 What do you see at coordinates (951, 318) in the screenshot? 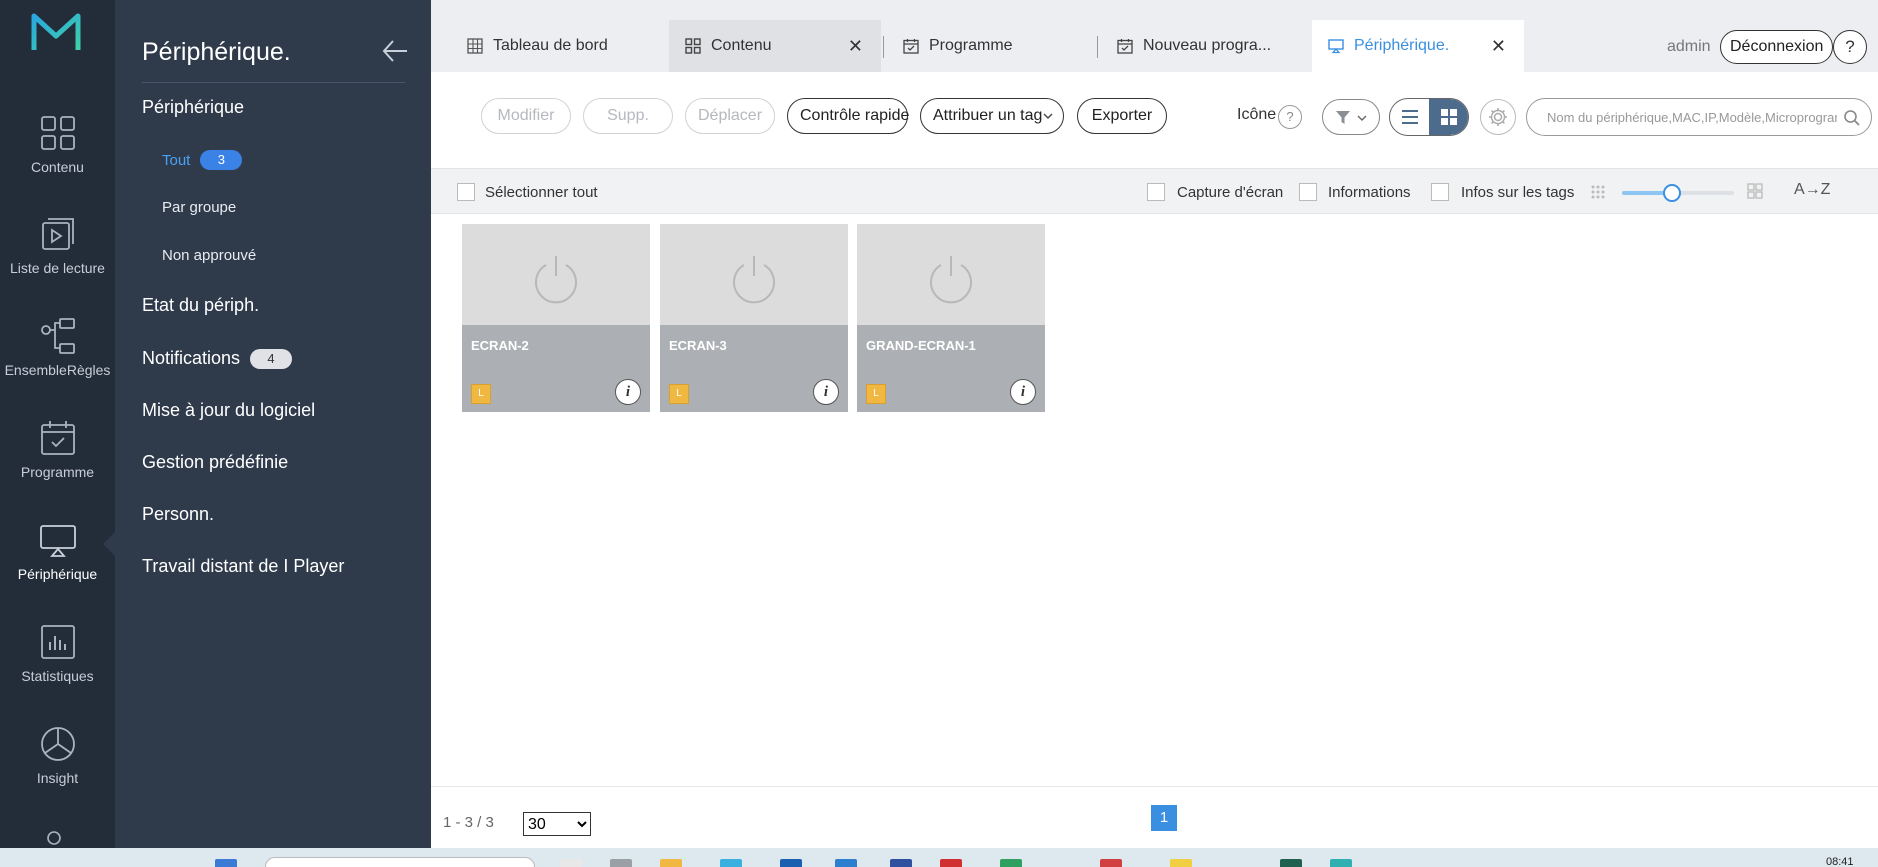
I see `device-card: GRAND-ECRAN-1 L i` at bounding box center [951, 318].